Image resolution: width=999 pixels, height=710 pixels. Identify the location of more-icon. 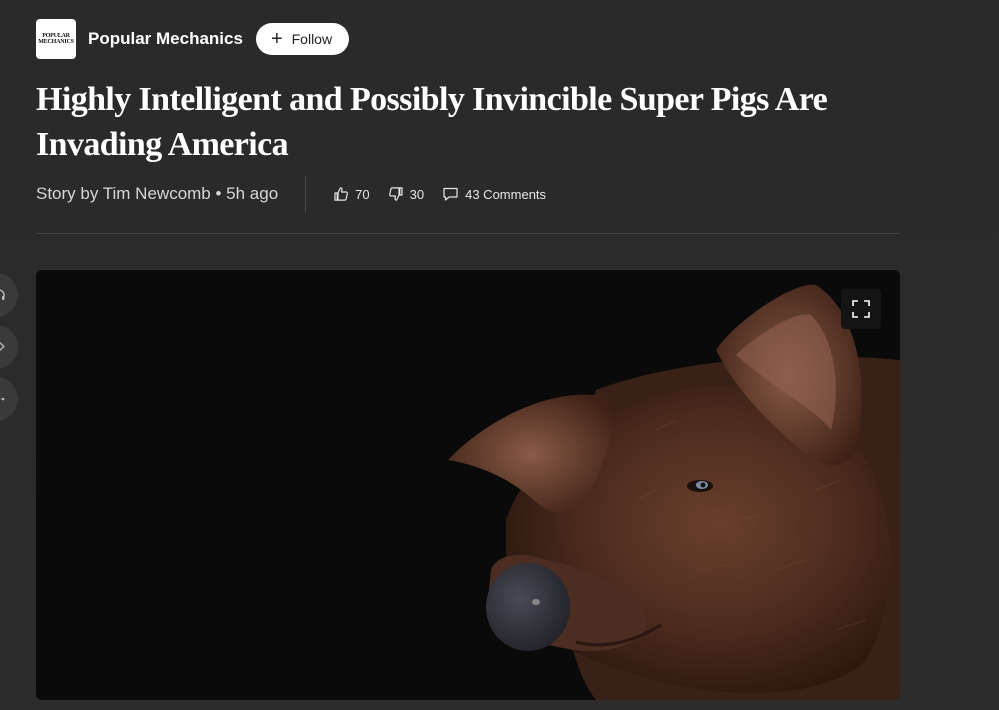
(2, 399).